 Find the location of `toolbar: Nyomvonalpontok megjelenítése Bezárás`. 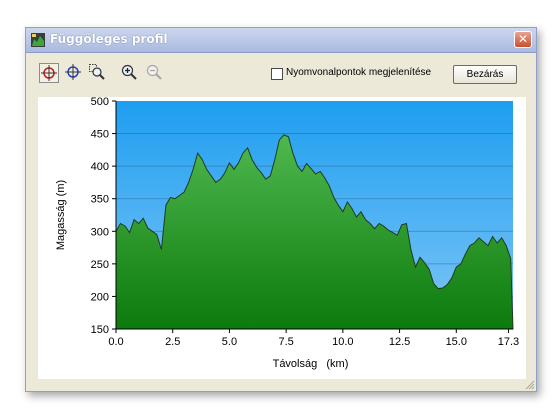

toolbar: Nyomvonalpontok megjelenítése Bezárás is located at coordinates (281, 74).